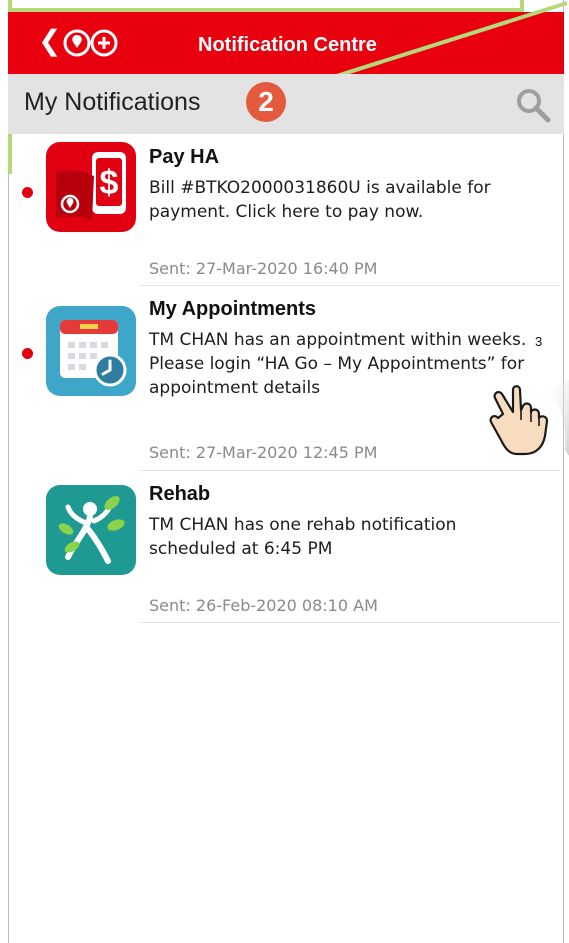  What do you see at coordinates (91, 187) in the screenshot?
I see `pay-ha-app-icon: $` at bounding box center [91, 187].